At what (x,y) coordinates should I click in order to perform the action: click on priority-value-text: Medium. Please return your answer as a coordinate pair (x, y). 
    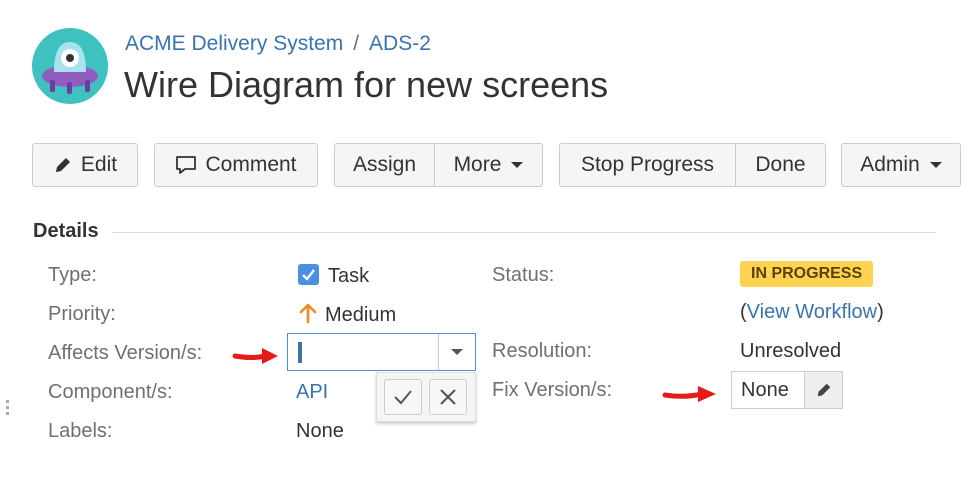
    Looking at the image, I should click on (361, 315).